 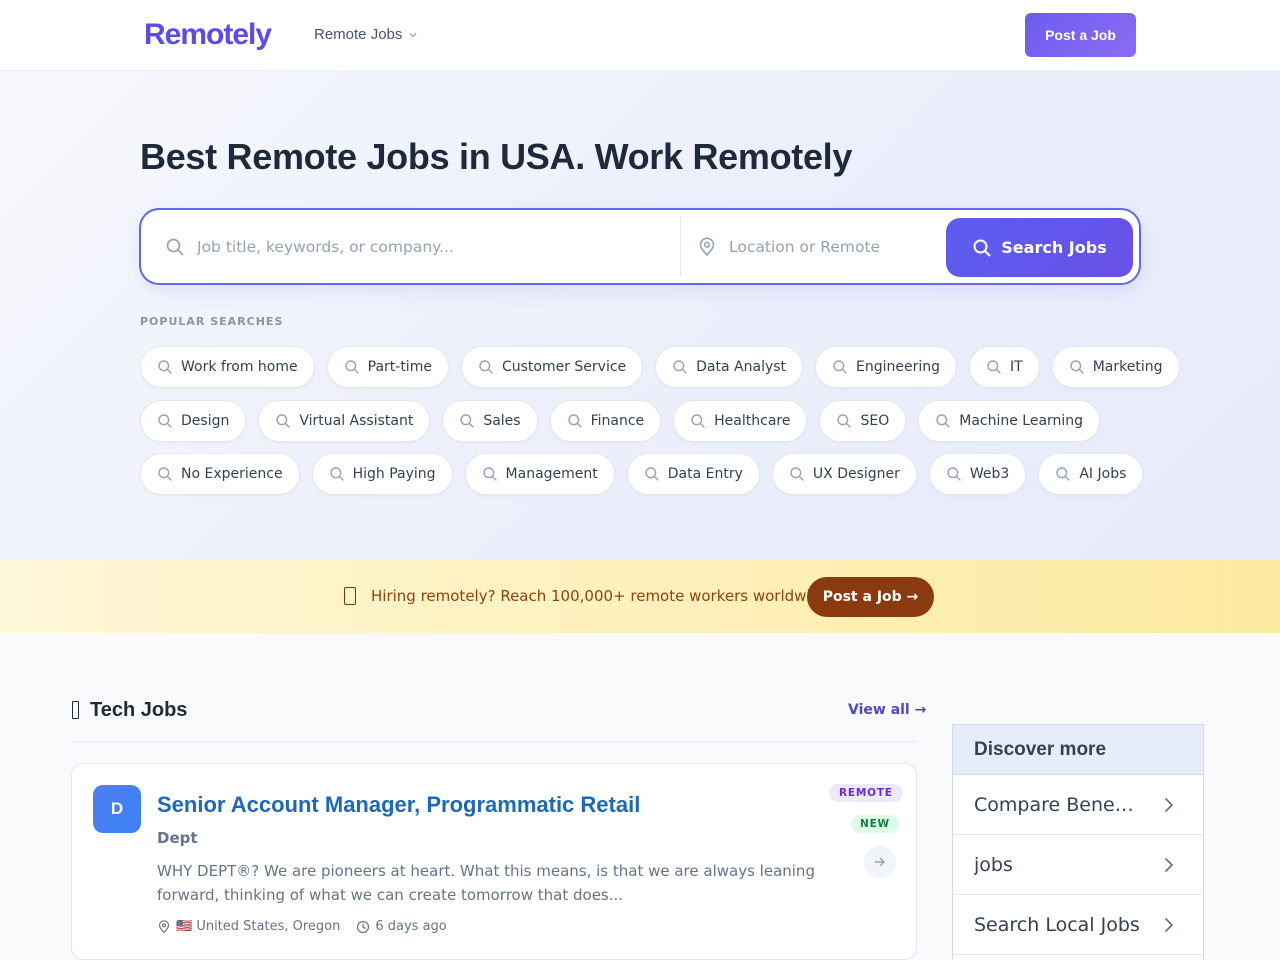 What do you see at coordinates (1039, 247) in the screenshot?
I see `search-jobs-button: Search Jobs` at bounding box center [1039, 247].